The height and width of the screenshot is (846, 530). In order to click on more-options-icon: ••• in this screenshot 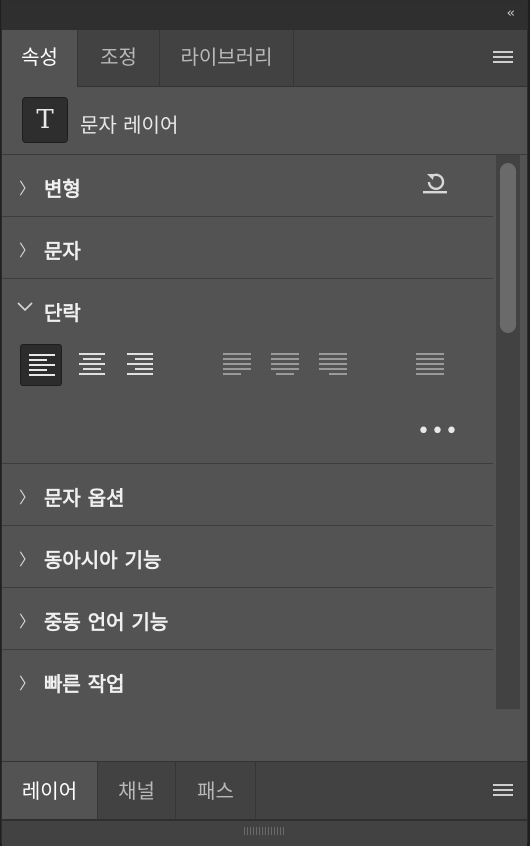, I will do `click(438, 431)`.